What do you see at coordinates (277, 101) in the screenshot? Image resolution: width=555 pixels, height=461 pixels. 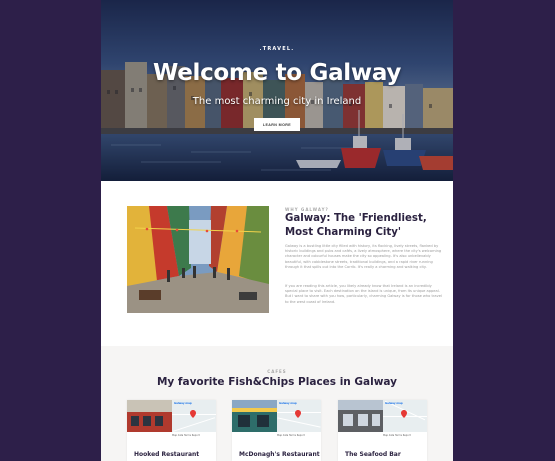 I see `hero-subtitle: The most charming city in Ireland` at bounding box center [277, 101].